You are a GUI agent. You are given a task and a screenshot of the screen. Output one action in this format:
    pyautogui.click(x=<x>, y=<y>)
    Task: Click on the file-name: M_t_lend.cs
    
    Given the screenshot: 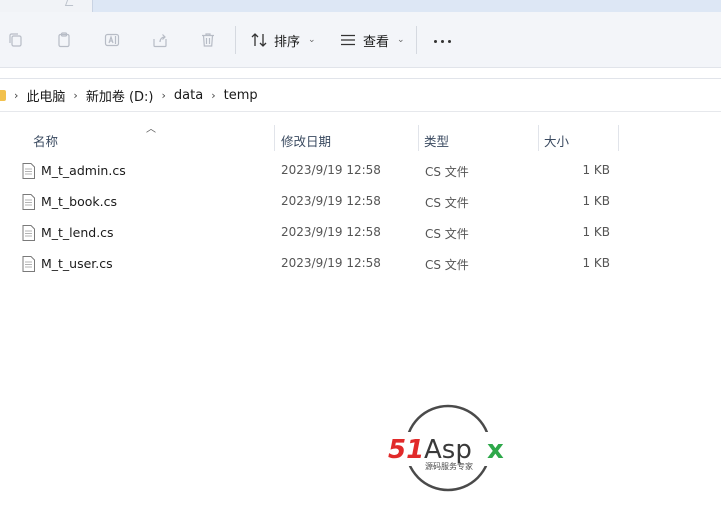 What is the action you would take?
    pyautogui.click(x=77, y=232)
    